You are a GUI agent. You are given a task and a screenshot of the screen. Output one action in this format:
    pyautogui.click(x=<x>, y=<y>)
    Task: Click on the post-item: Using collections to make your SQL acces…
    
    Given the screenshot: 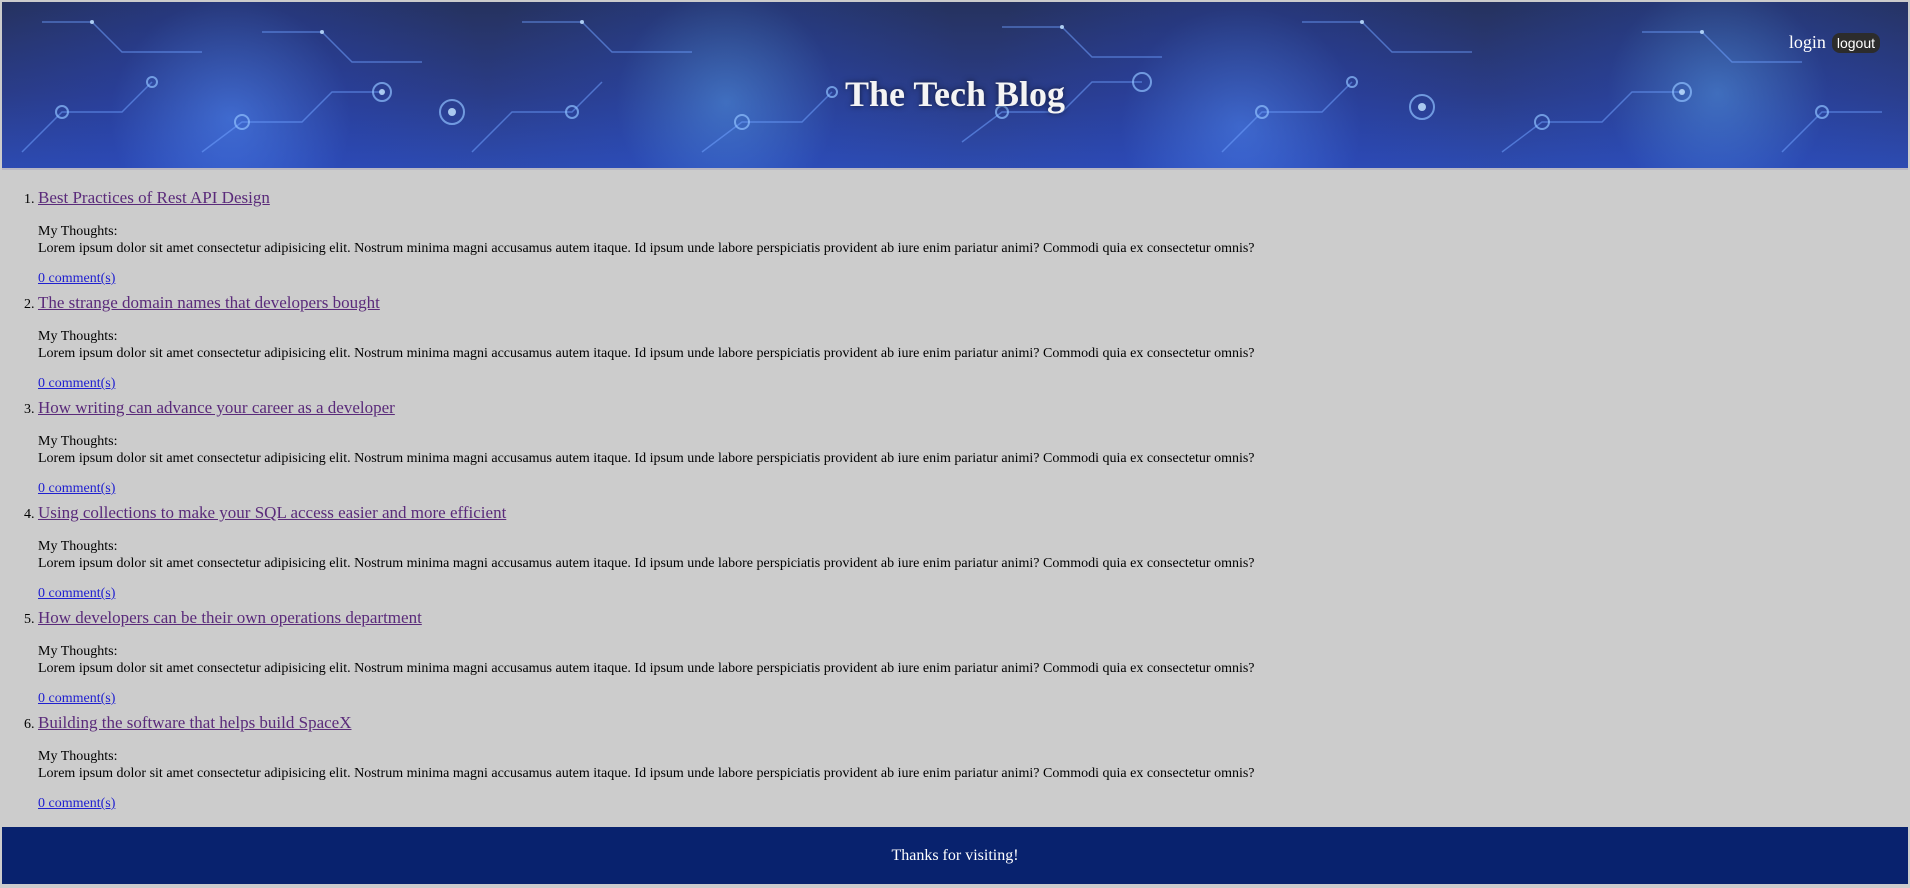 What is the action you would take?
    pyautogui.click(x=973, y=555)
    